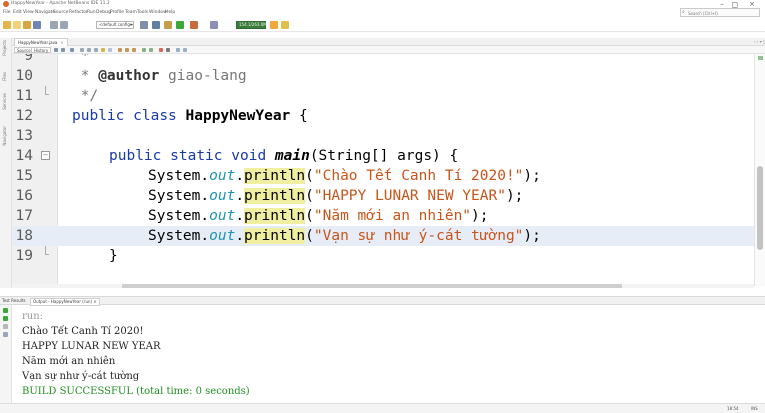  What do you see at coordinates (69, 361) in the screenshot?
I see `output-line: Năm mới an nhiên` at bounding box center [69, 361].